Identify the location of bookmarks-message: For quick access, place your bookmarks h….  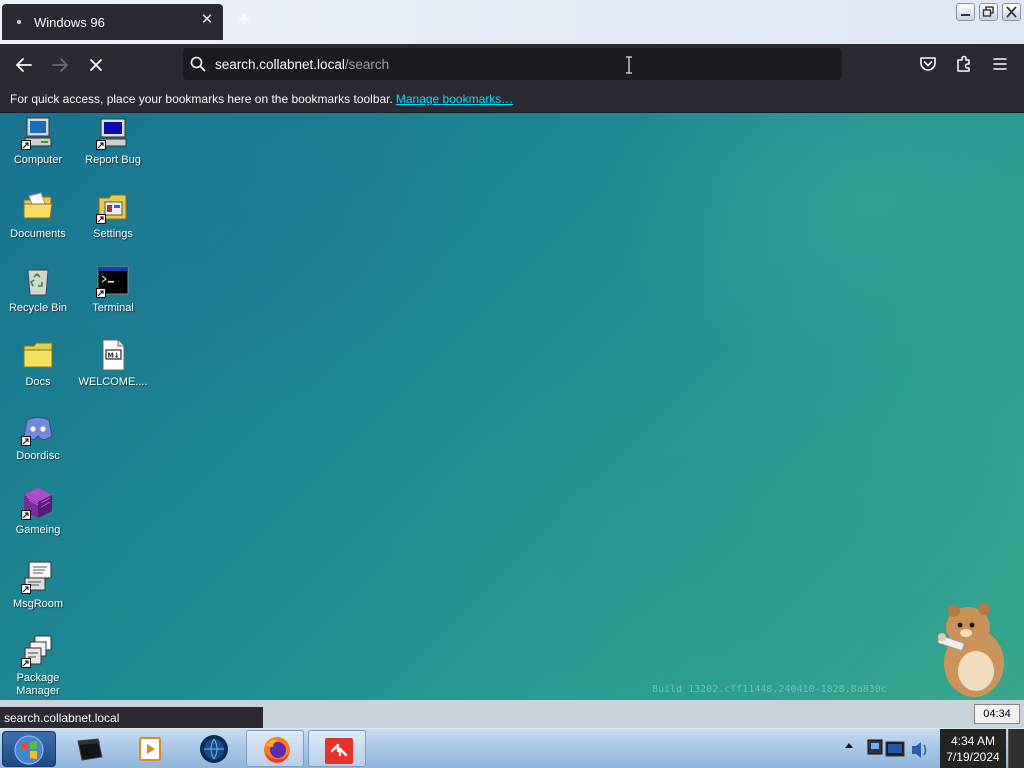
(261, 99).